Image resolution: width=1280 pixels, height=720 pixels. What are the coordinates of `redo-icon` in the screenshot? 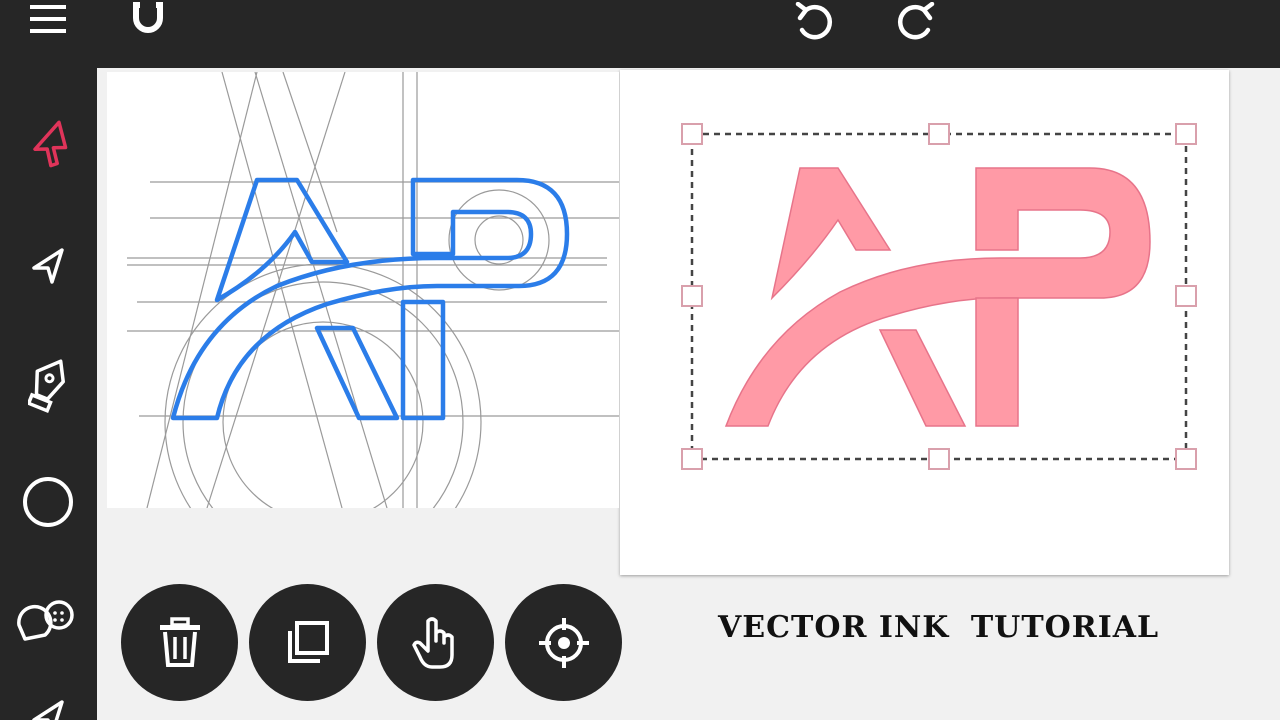 It's located at (916, 21).